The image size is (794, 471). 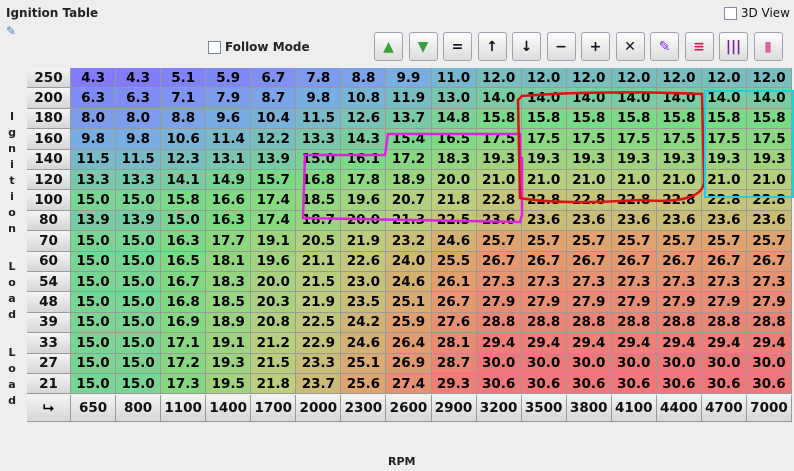 I want to click on load-axis-label: 70, so click(x=49, y=241).